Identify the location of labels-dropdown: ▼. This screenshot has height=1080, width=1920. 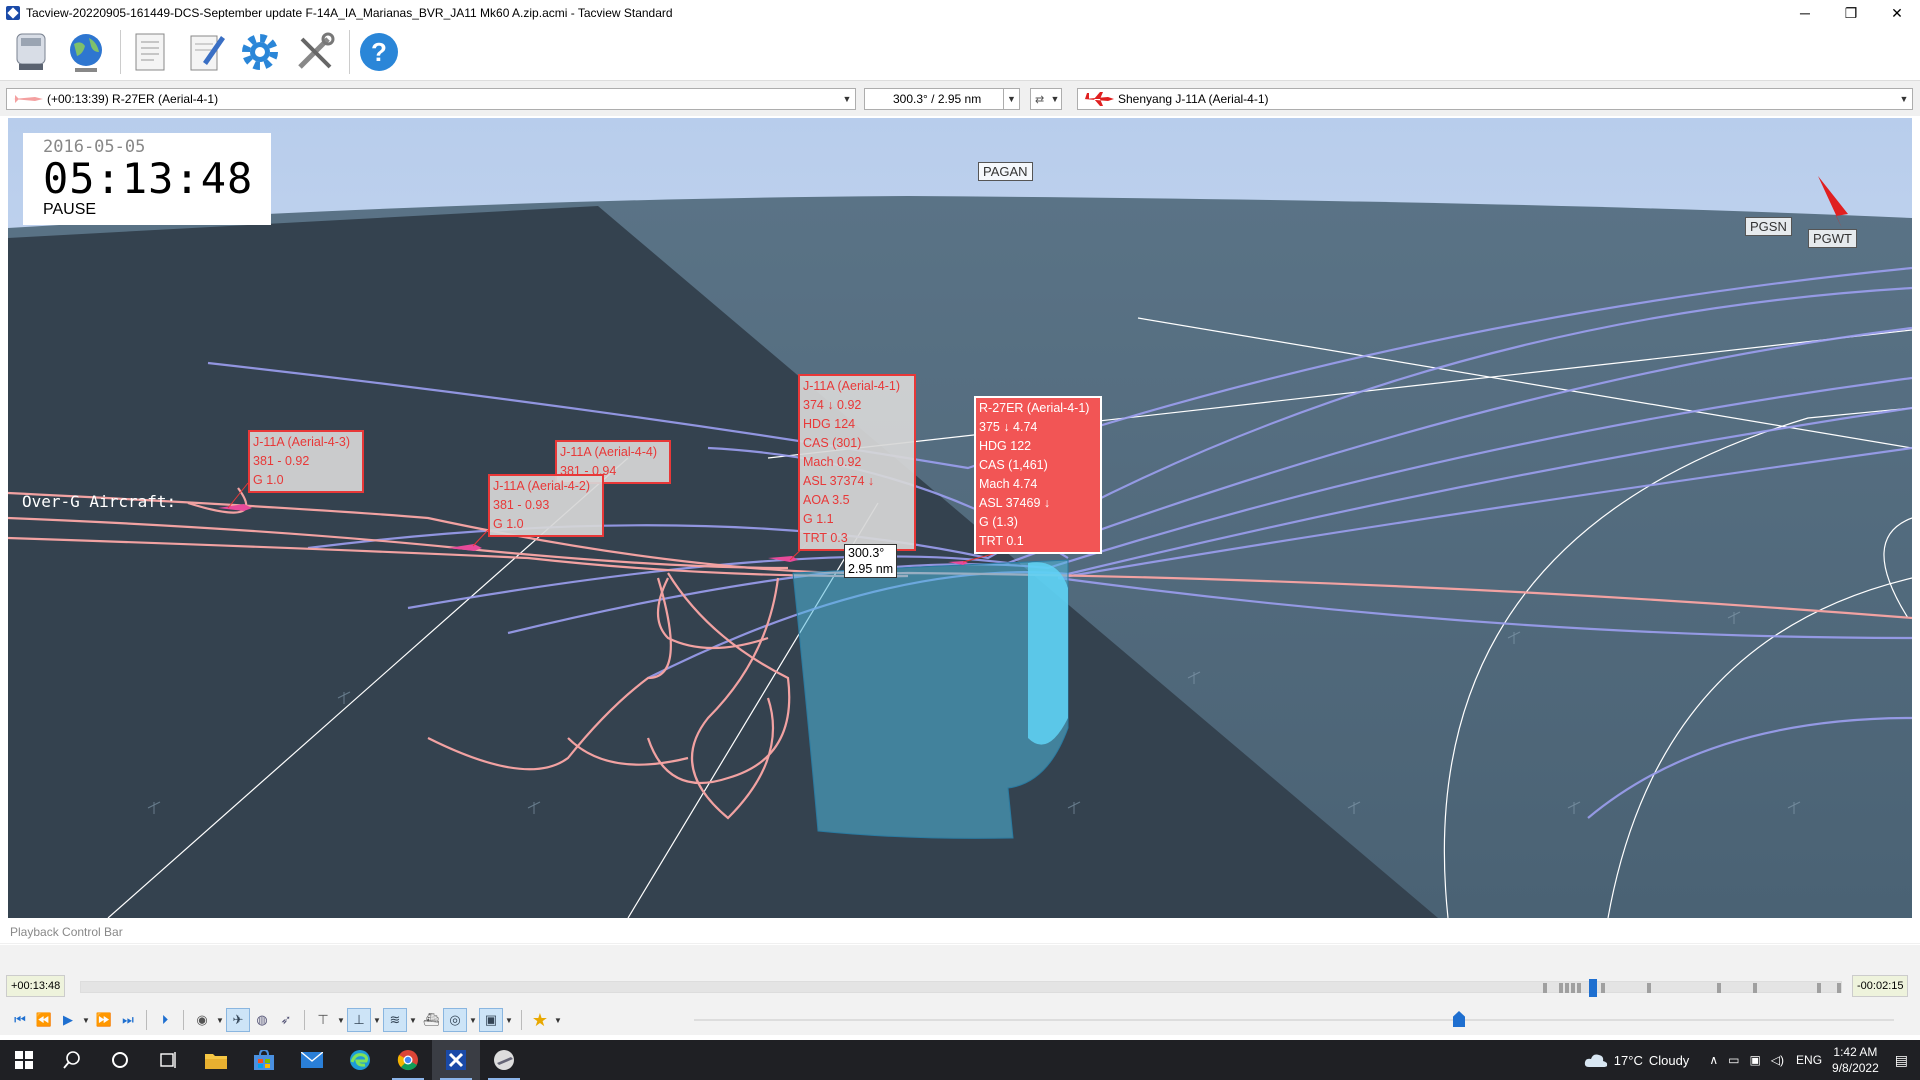
(341, 1020).